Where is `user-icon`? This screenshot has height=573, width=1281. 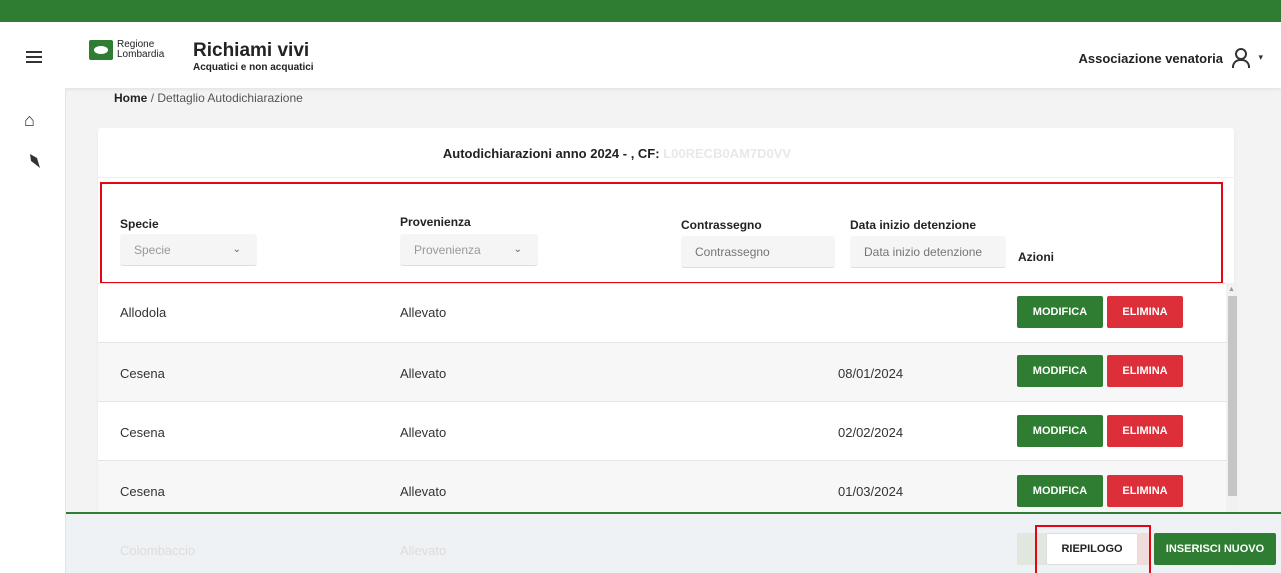
user-icon is located at coordinates (1240, 58).